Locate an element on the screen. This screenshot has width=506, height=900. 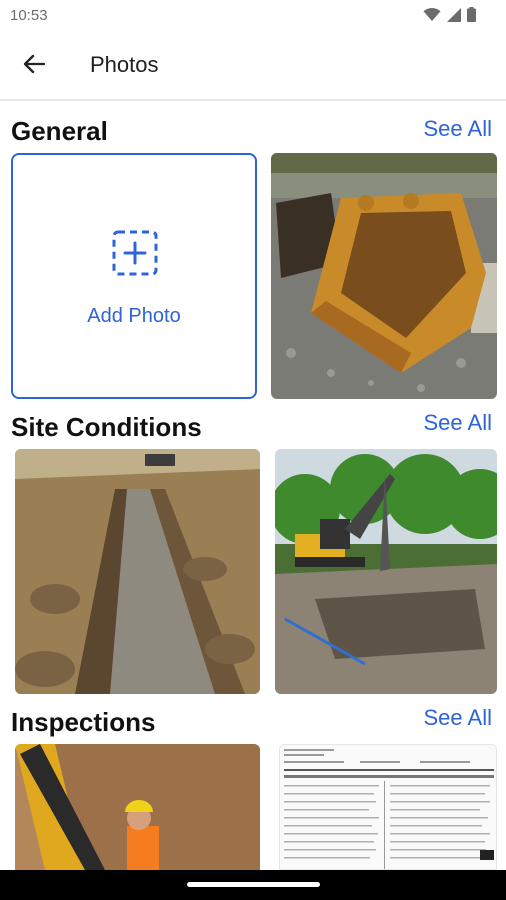
section-title-site-conditions: Site Conditions is located at coordinates (106, 427).